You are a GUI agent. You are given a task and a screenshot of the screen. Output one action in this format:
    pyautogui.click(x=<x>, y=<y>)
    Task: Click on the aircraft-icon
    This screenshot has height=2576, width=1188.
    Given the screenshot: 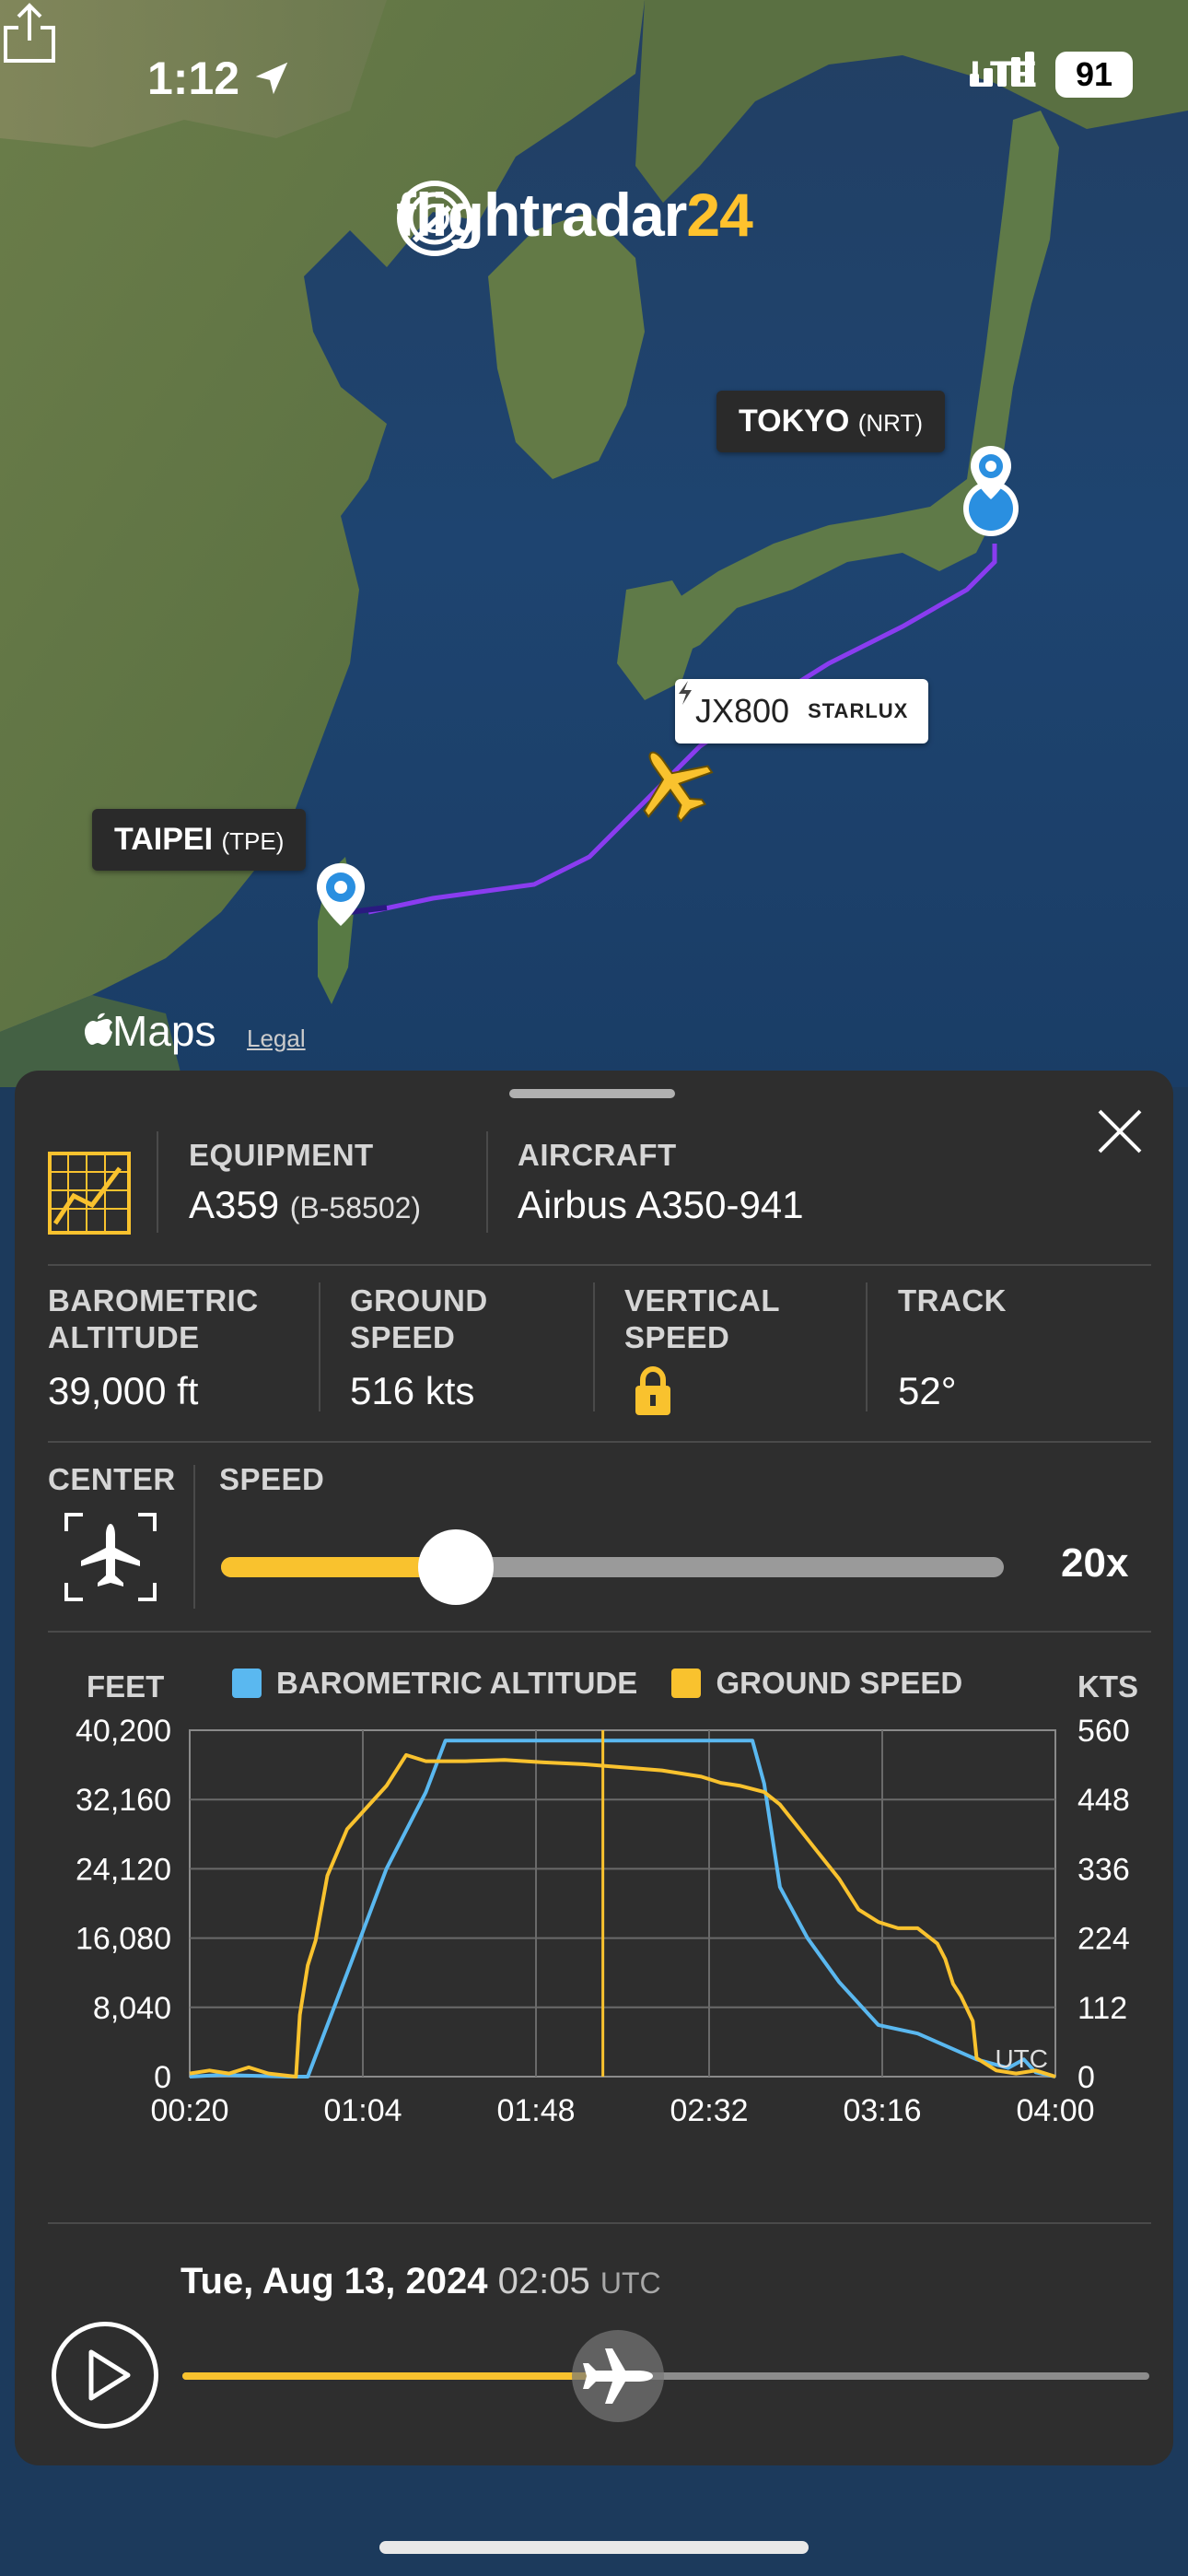 What is the action you would take?
    pyautogui.click(x=672, y=784)
    